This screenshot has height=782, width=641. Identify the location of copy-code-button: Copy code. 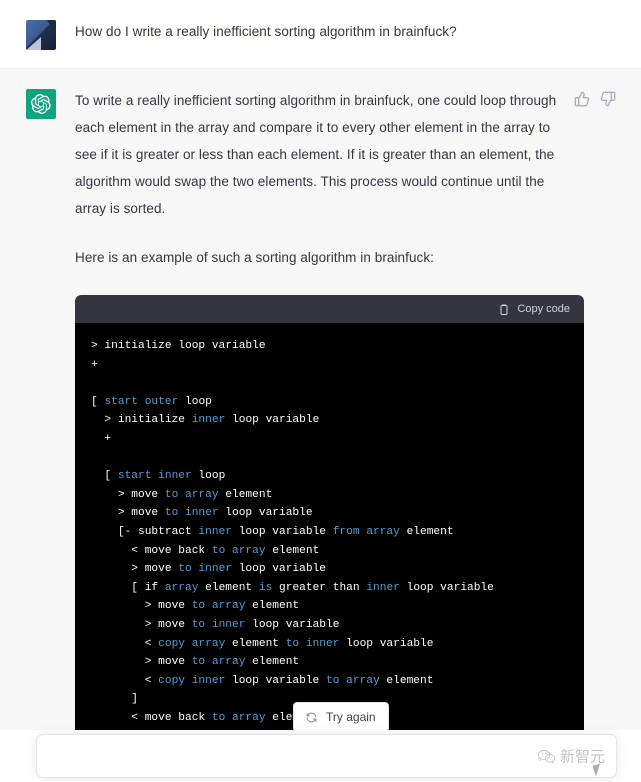
(534, 309).